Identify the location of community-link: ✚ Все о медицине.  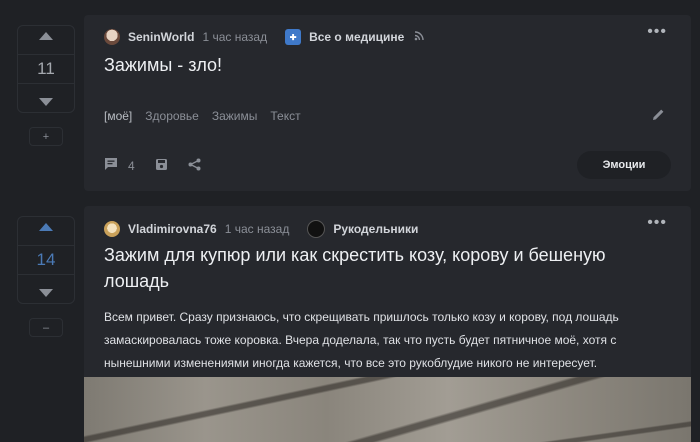
(344, 37).